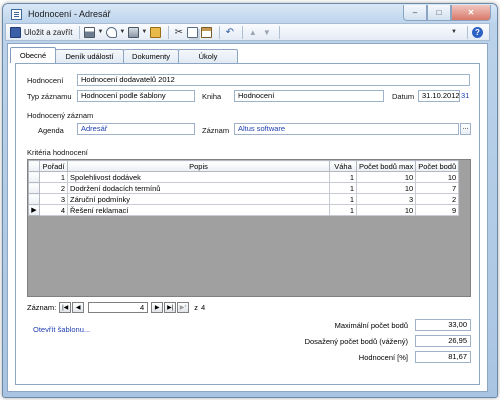 The image size is (500, 400). I want to click on row-selector-header, so click(34, 166).